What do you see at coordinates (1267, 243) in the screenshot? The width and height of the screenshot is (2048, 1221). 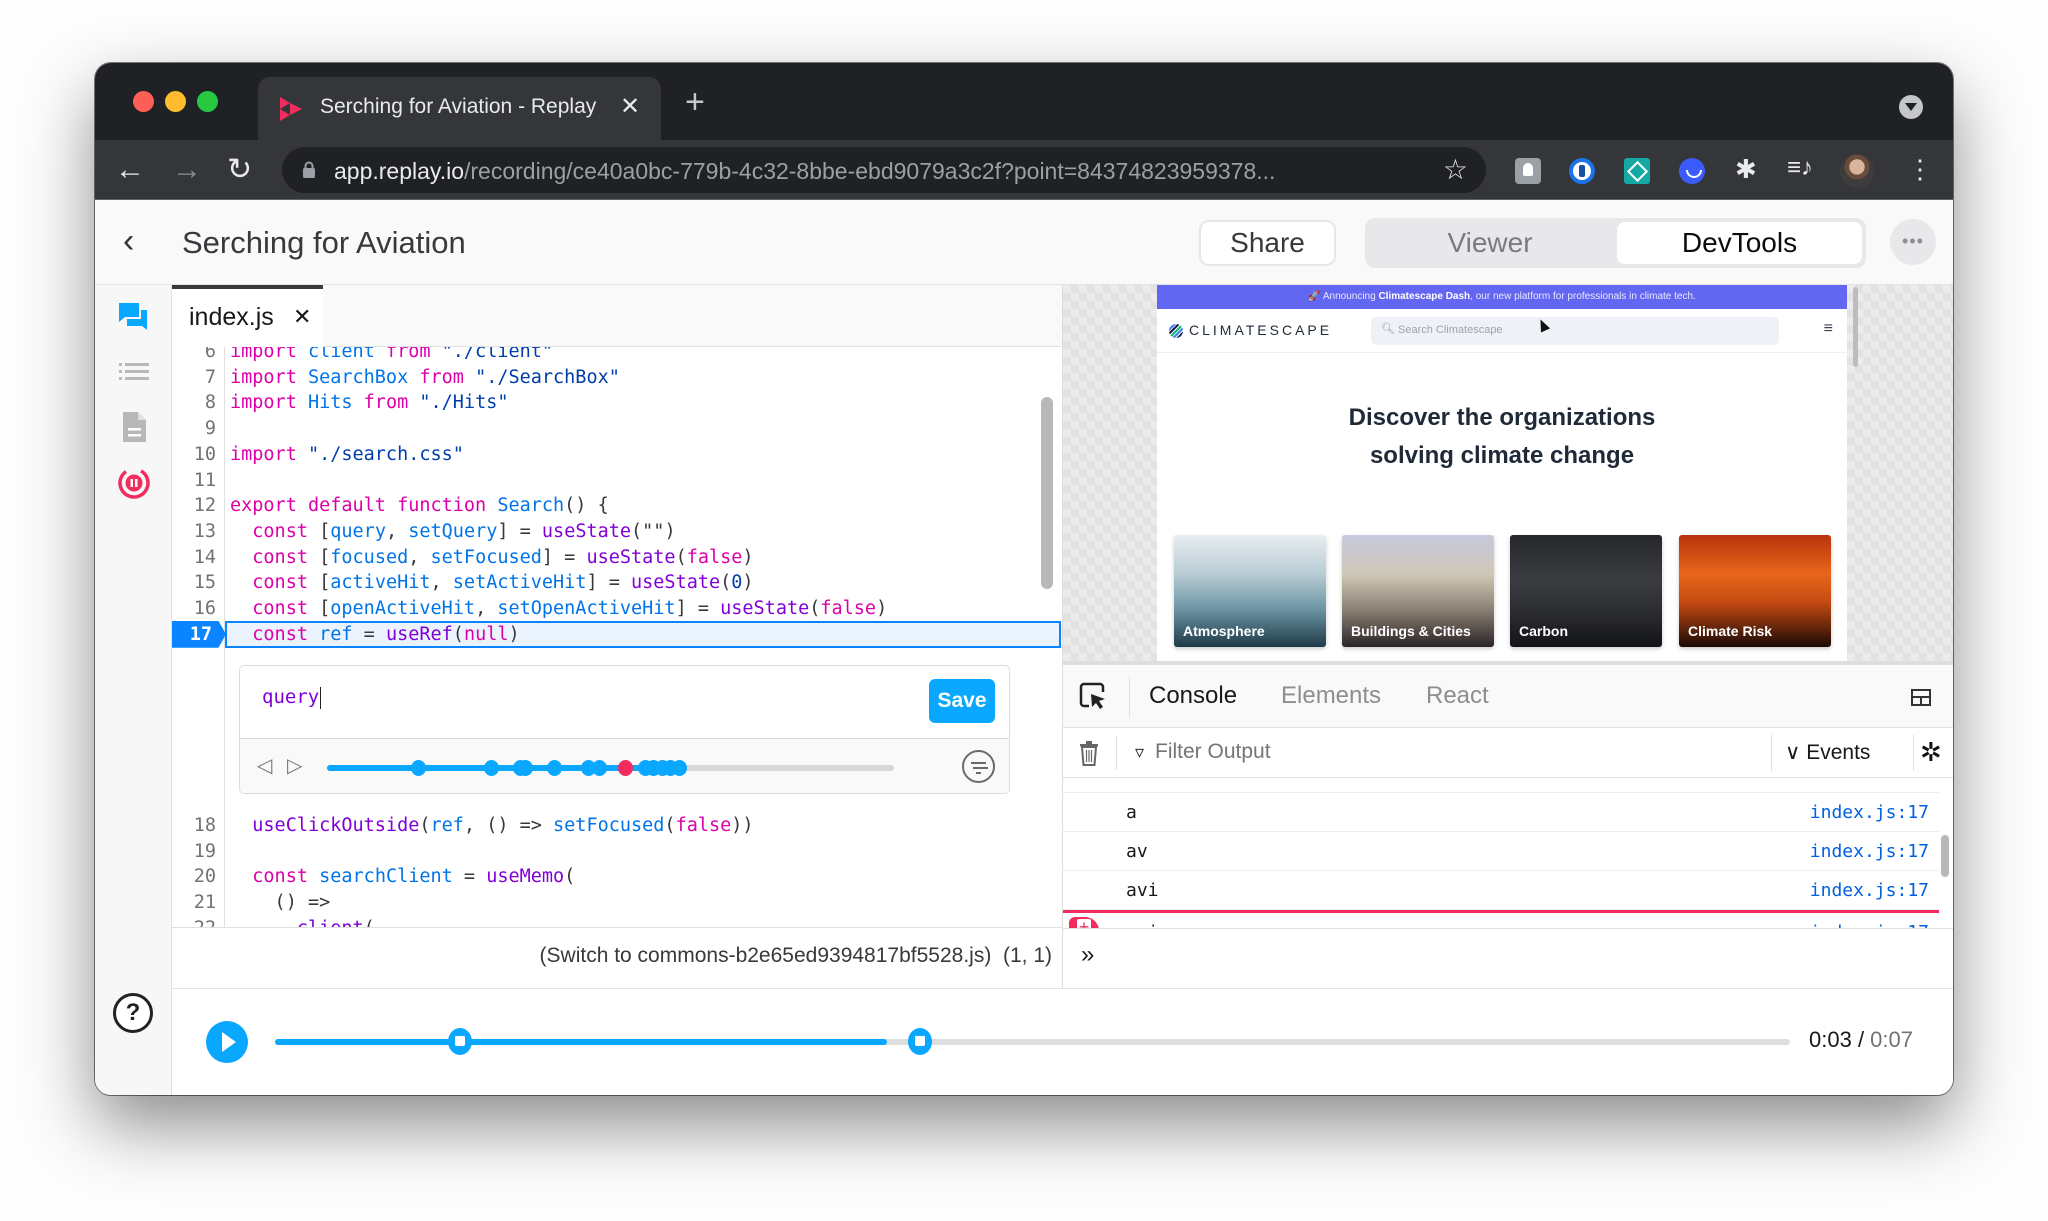 I see `share-button: Share` at bounding box center [1267, 243].